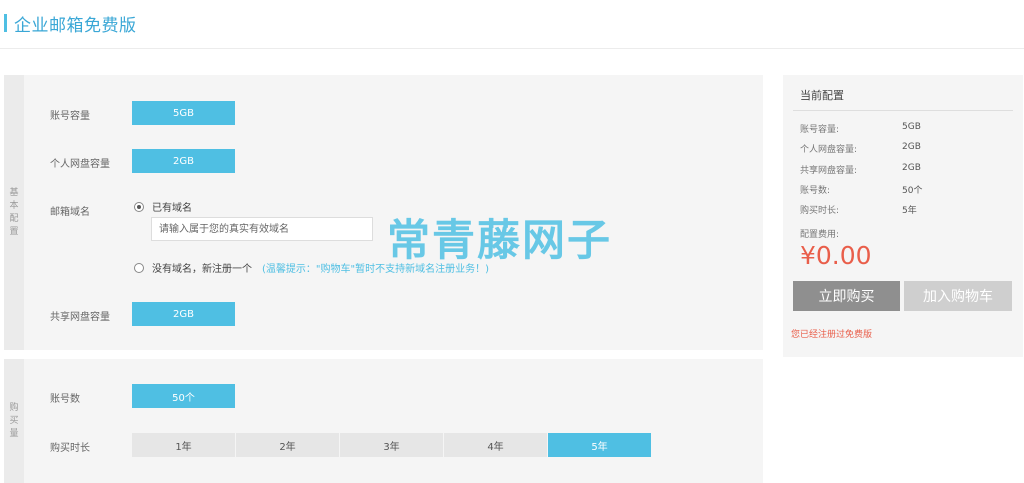  What do you see at coordinates (820, 211) in the screenshot?
I see `config-key: 购买时长:` at bounding box center [820, 211].